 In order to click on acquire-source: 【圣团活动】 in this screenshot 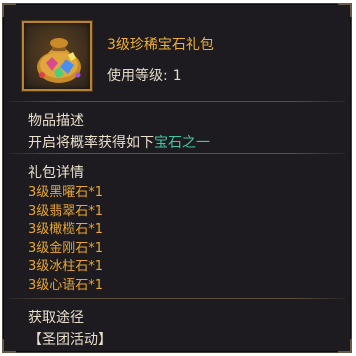, I will do `click(70, 340)`.